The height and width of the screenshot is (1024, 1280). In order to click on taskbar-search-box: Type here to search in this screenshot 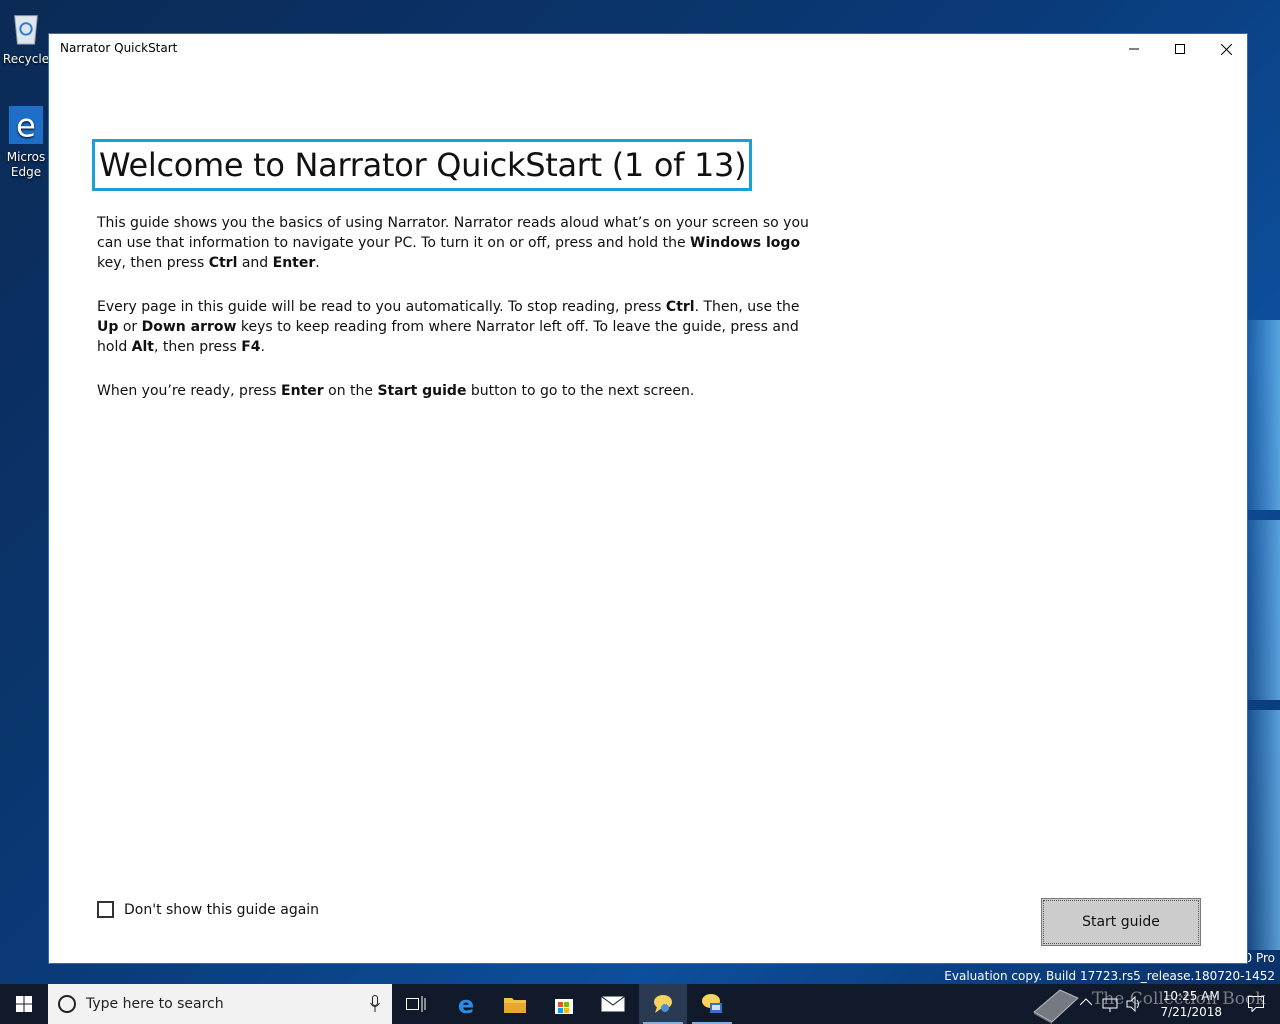, I will do `click(220, 1004)`.